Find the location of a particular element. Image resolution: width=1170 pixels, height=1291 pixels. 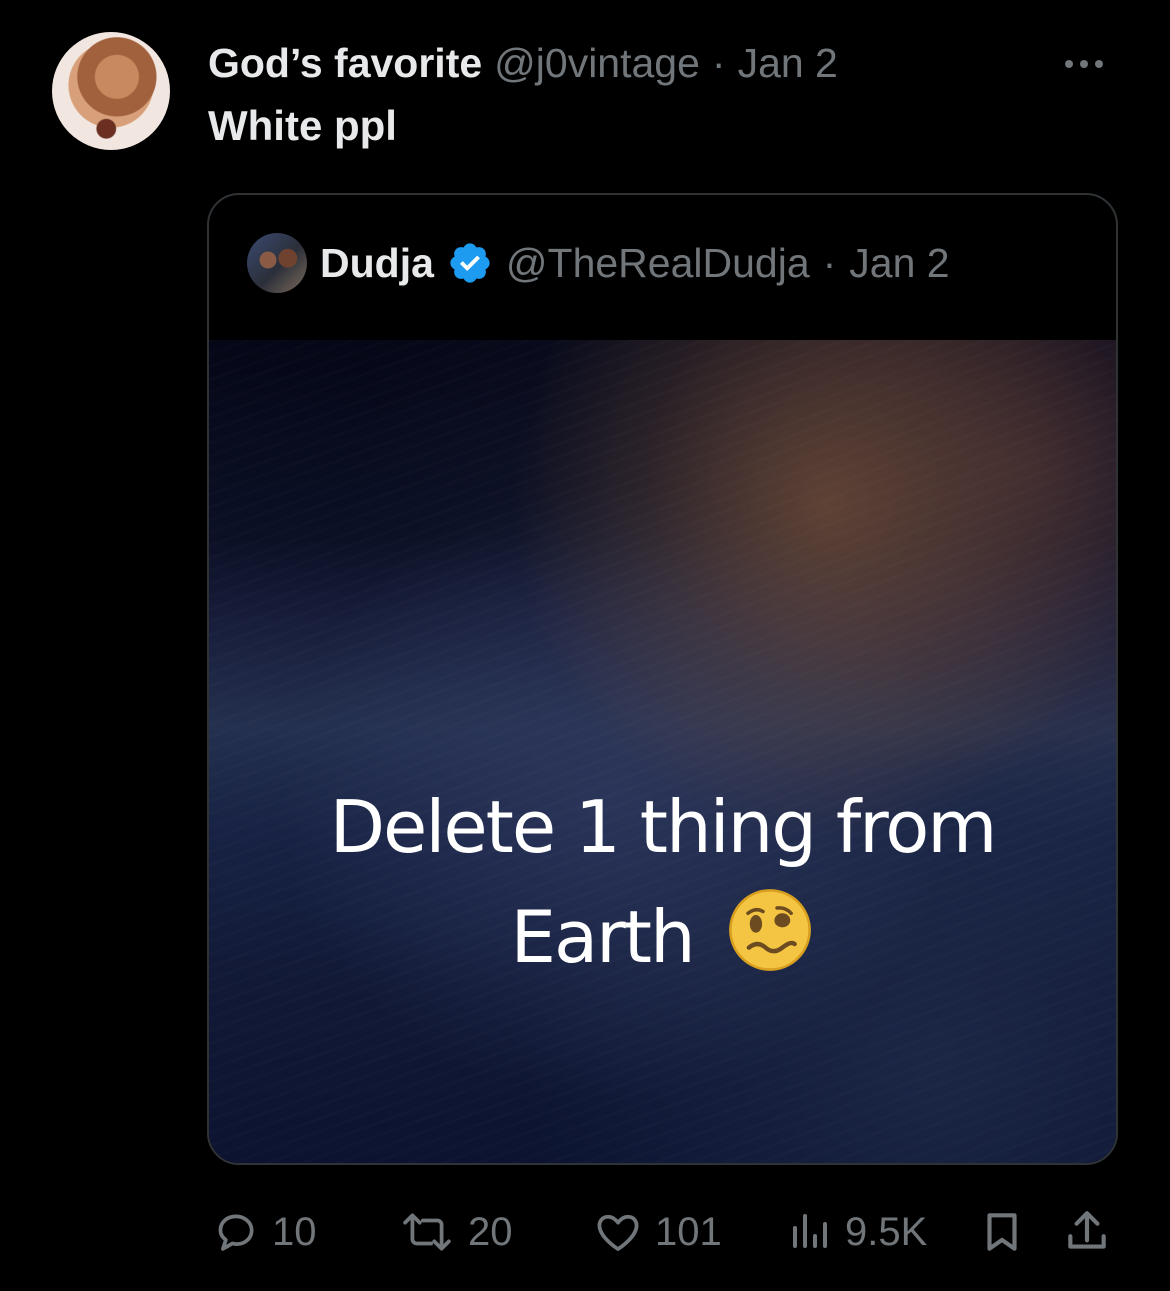

share-icon is located at coordinates (1087, 1230).